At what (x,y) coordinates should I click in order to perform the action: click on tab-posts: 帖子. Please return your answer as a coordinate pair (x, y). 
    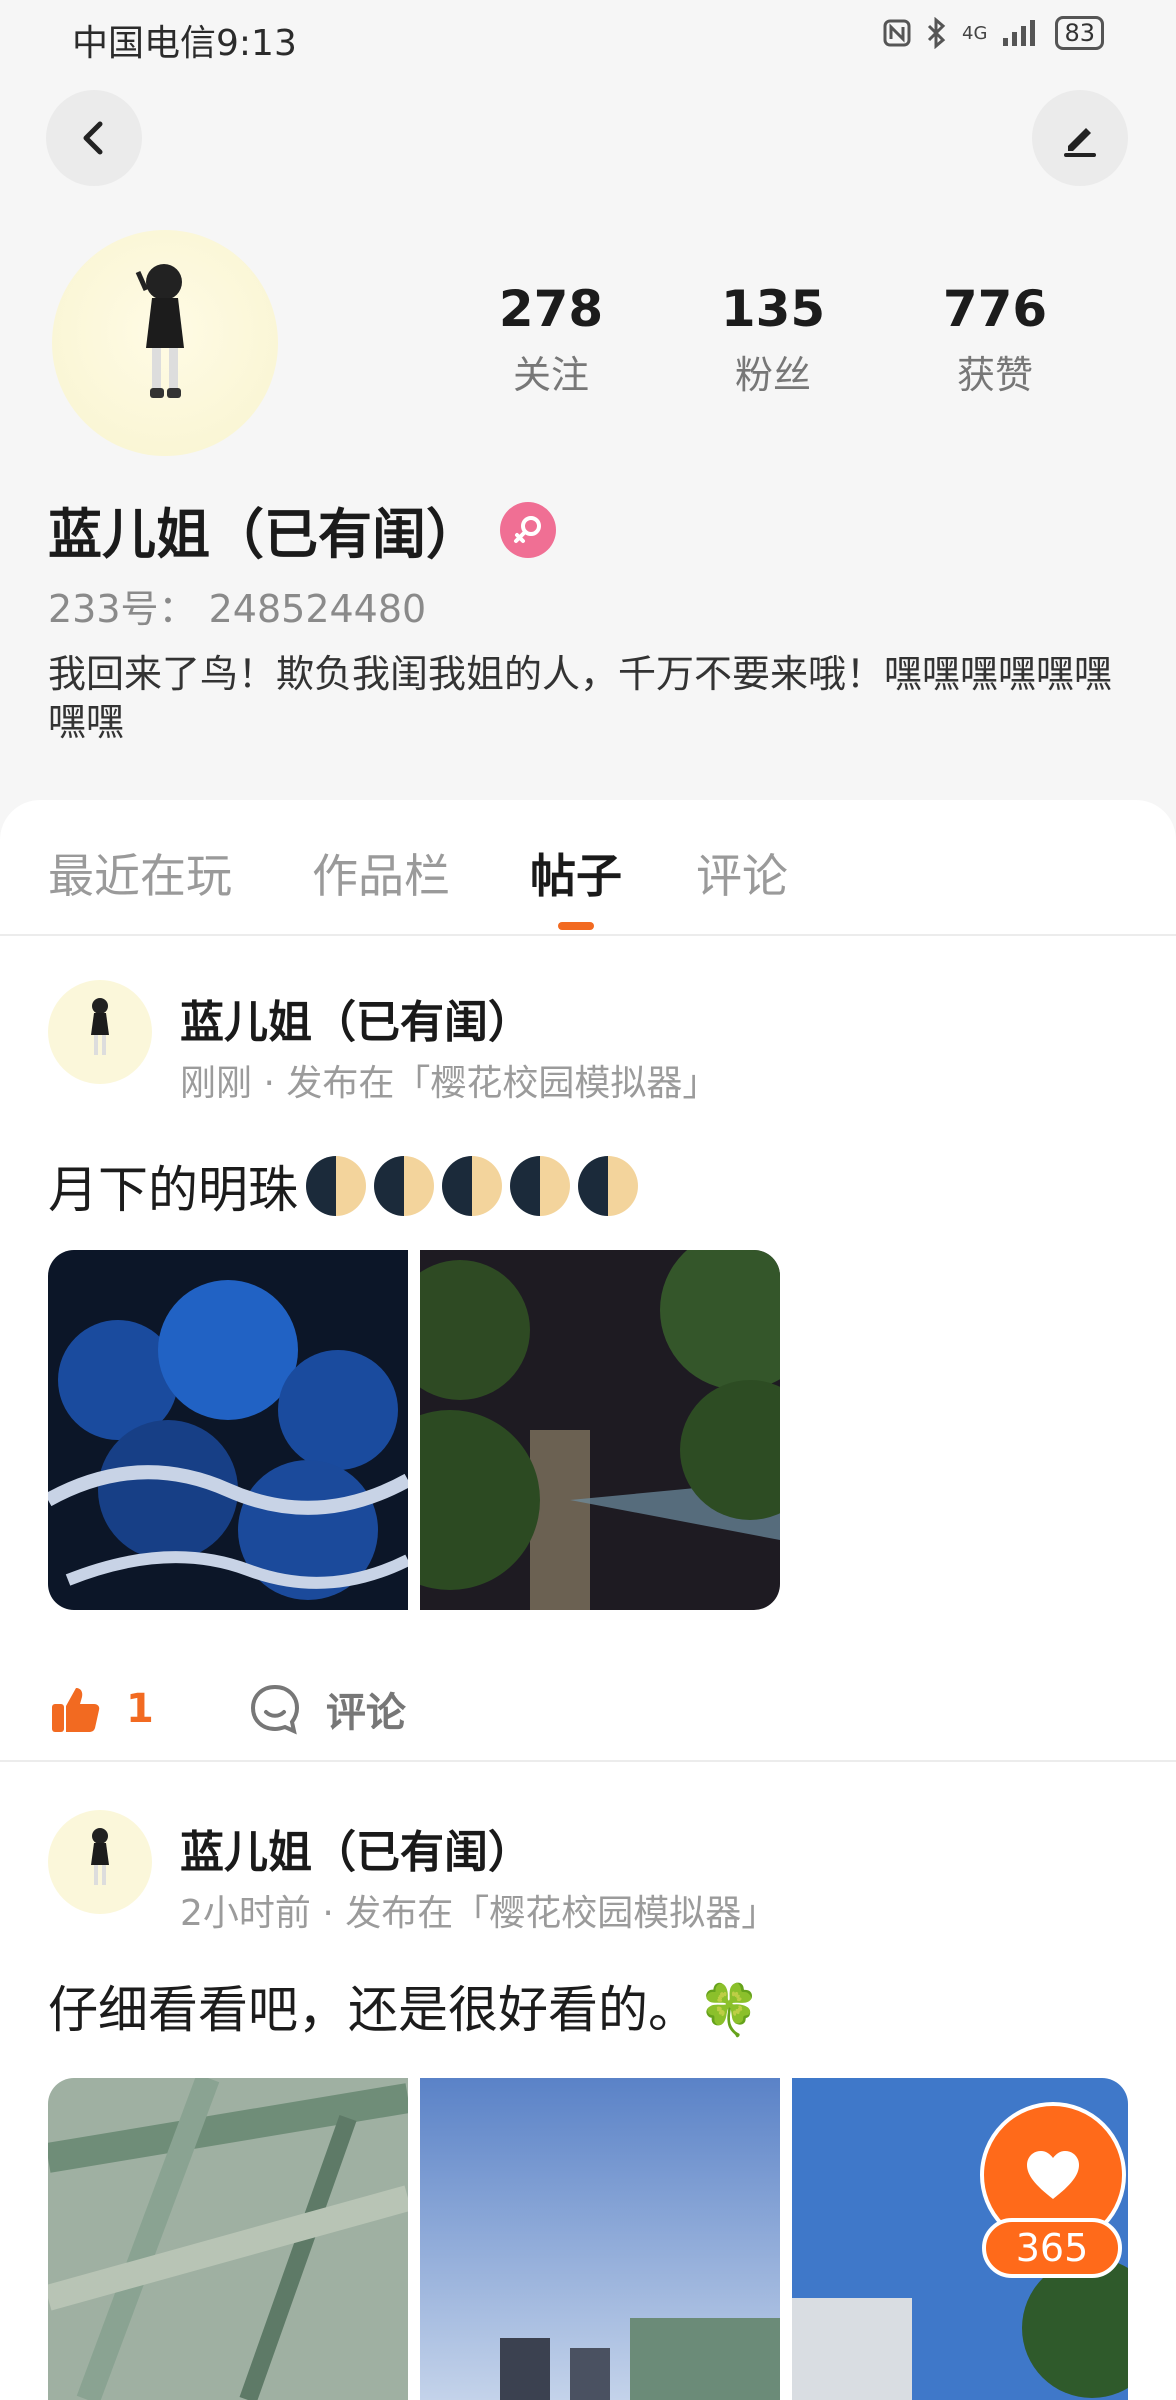
    Looking at the image, I should click on (576, 873).